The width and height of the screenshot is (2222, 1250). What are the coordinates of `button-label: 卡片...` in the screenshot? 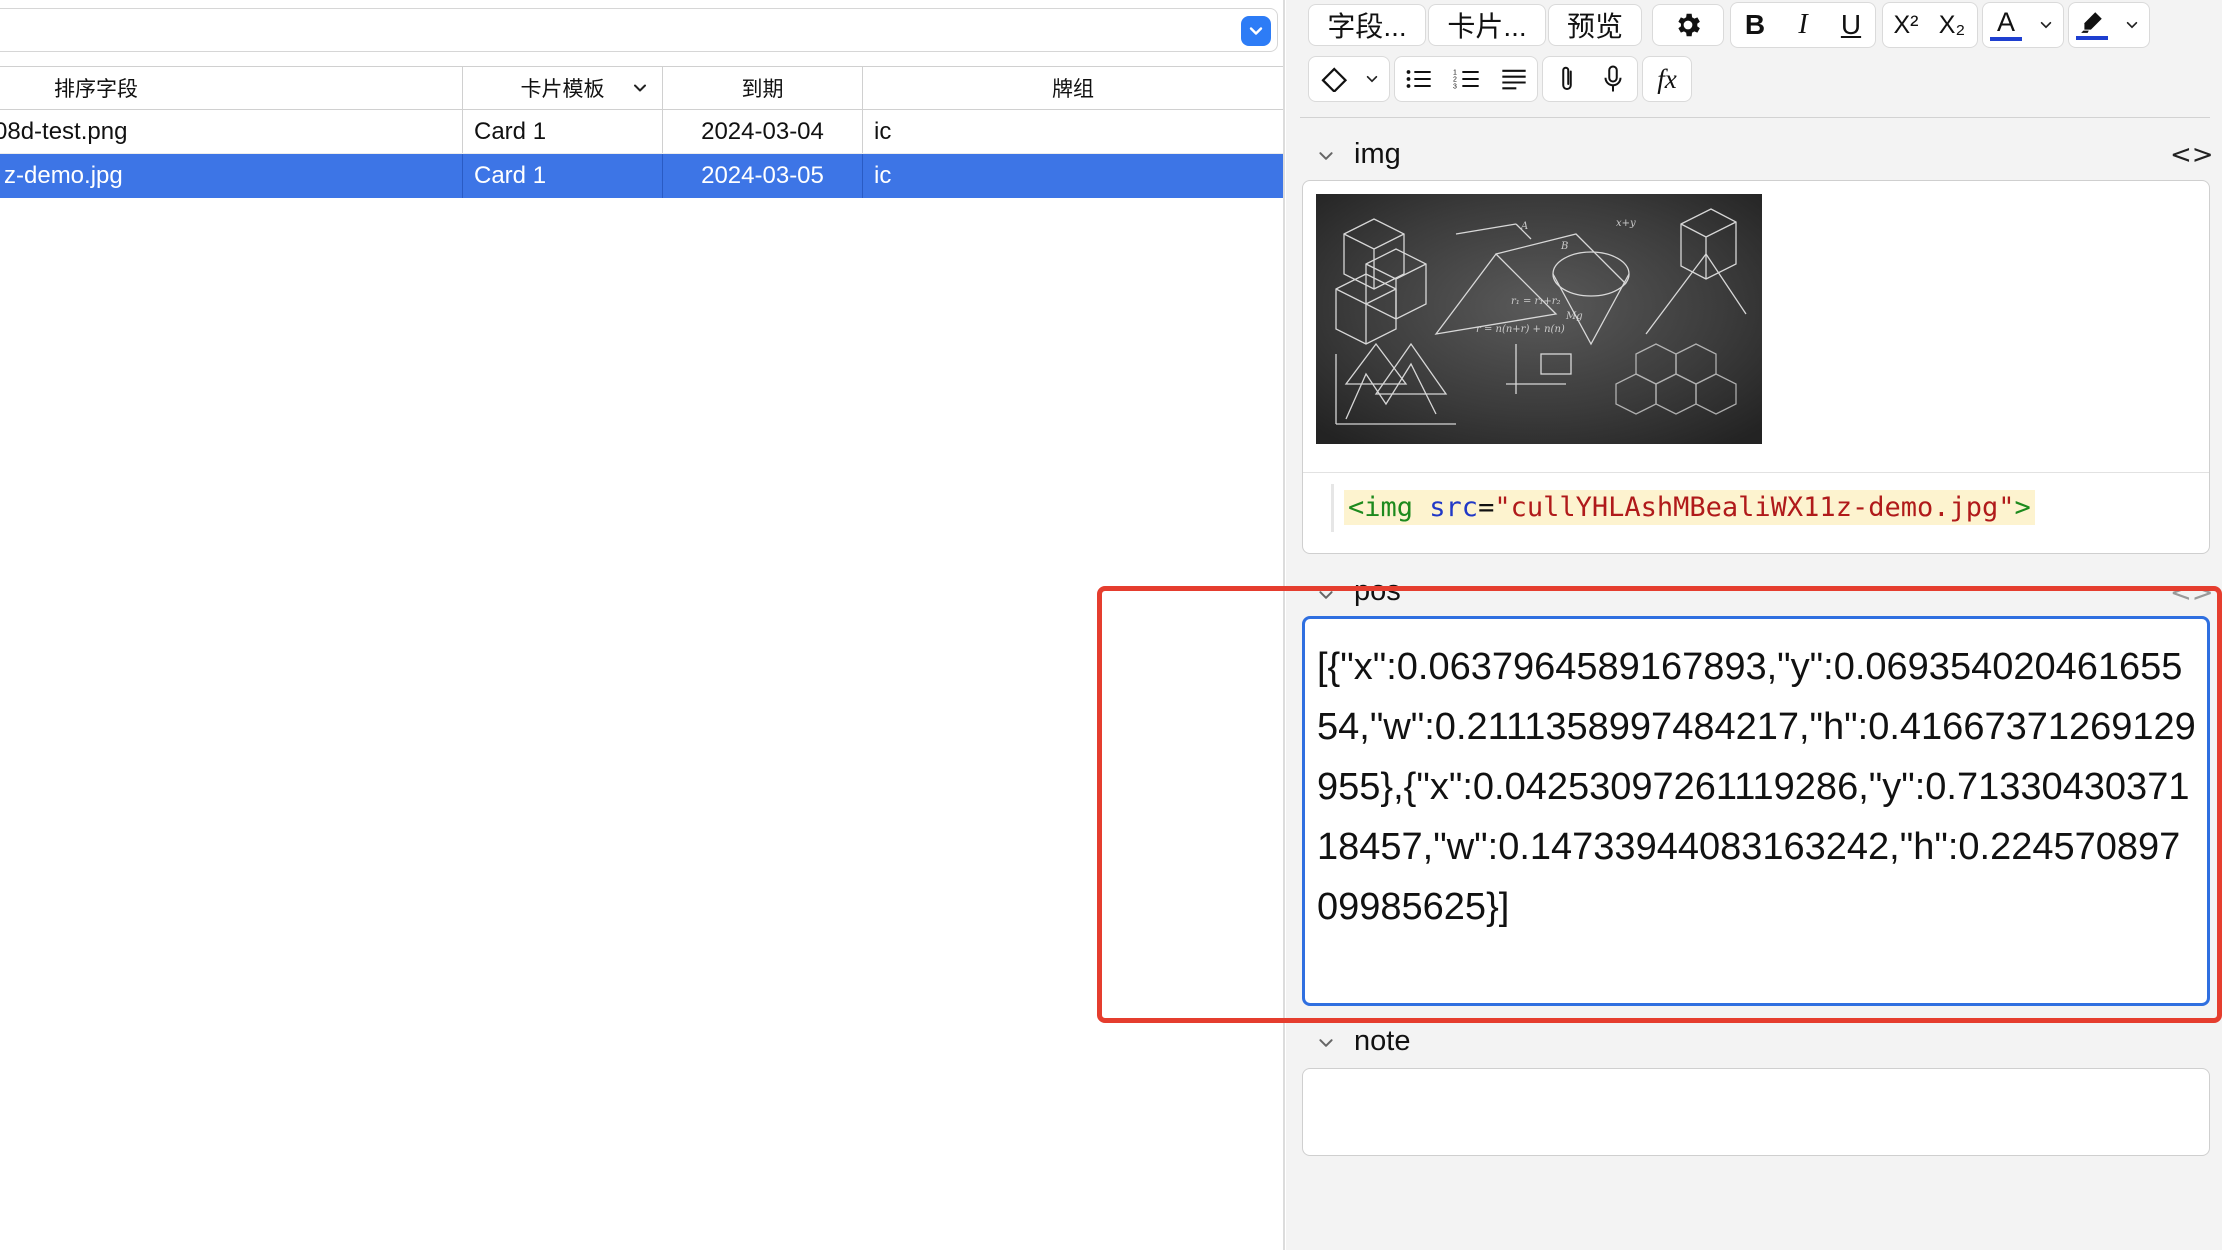 It's located at (1487, 26).